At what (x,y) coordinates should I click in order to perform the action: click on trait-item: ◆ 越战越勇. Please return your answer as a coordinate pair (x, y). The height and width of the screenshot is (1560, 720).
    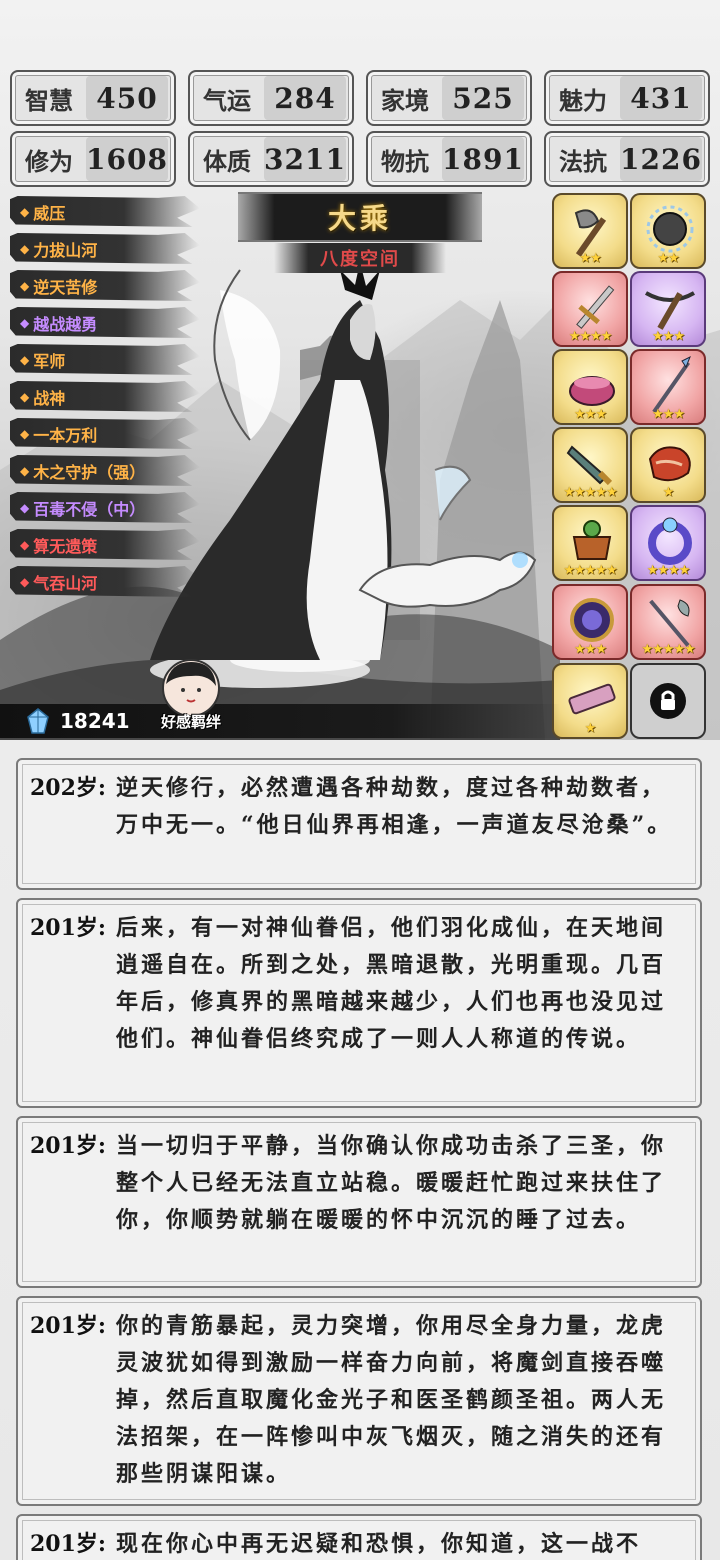
    Looking at the image, I should click on (105, 322).